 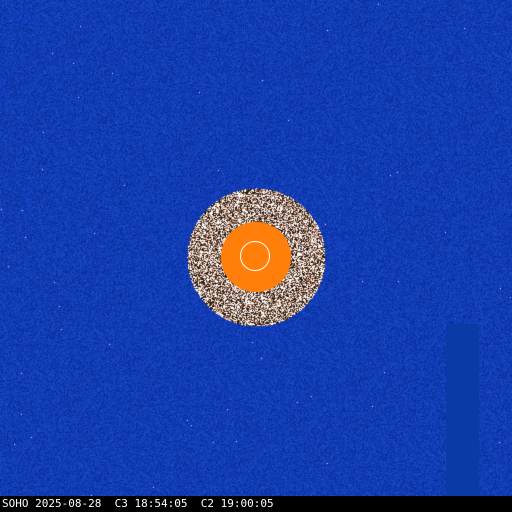 I want to click on c2-time: 19:00:05, so click(x=247, y=503).